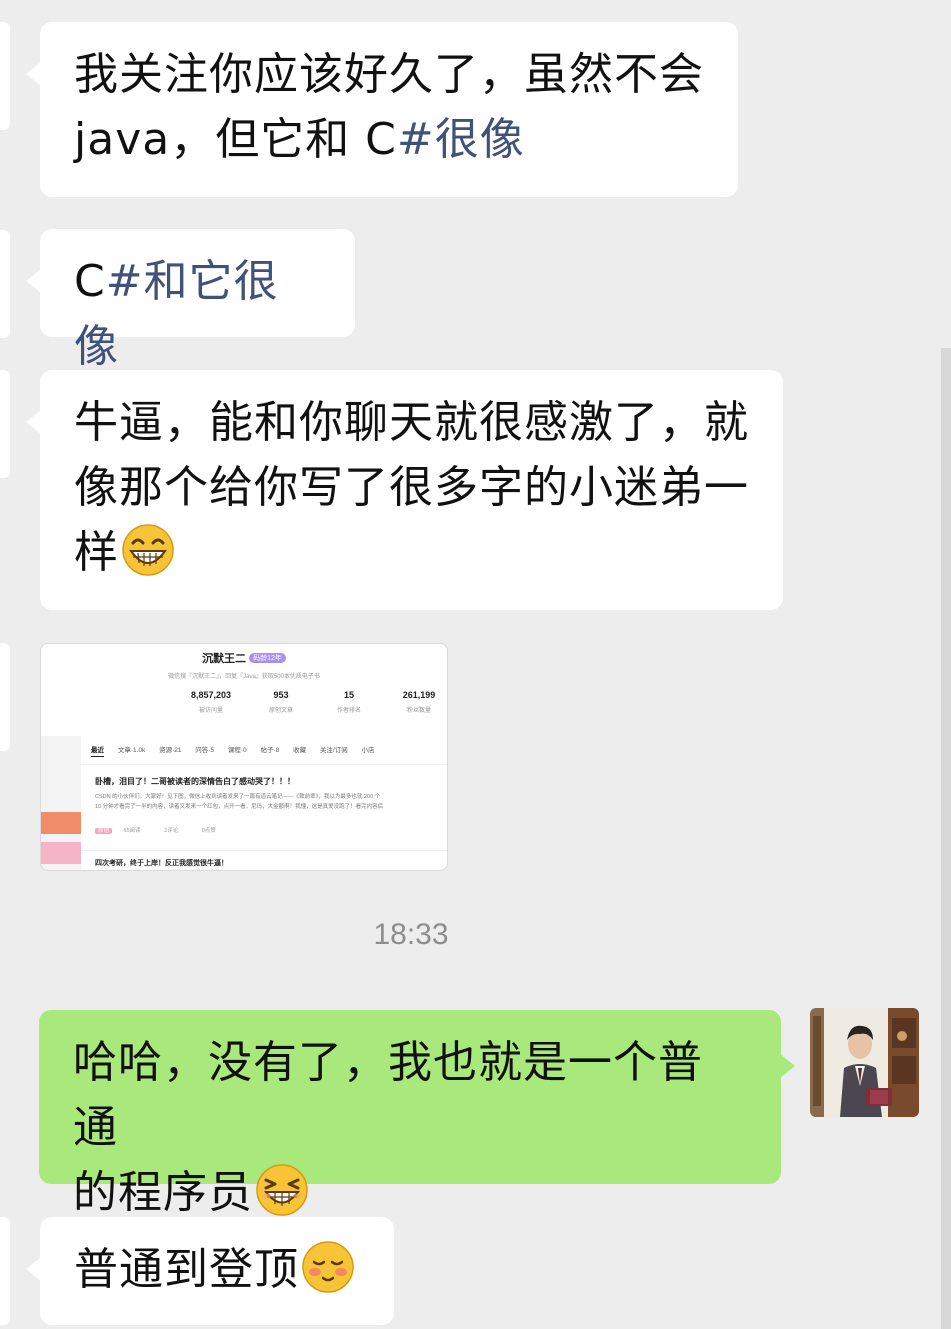 The height and width of the screenshot is (1329, 951). I want to click on stat-item: 261,199 粉丝数量, so click(418, 702).